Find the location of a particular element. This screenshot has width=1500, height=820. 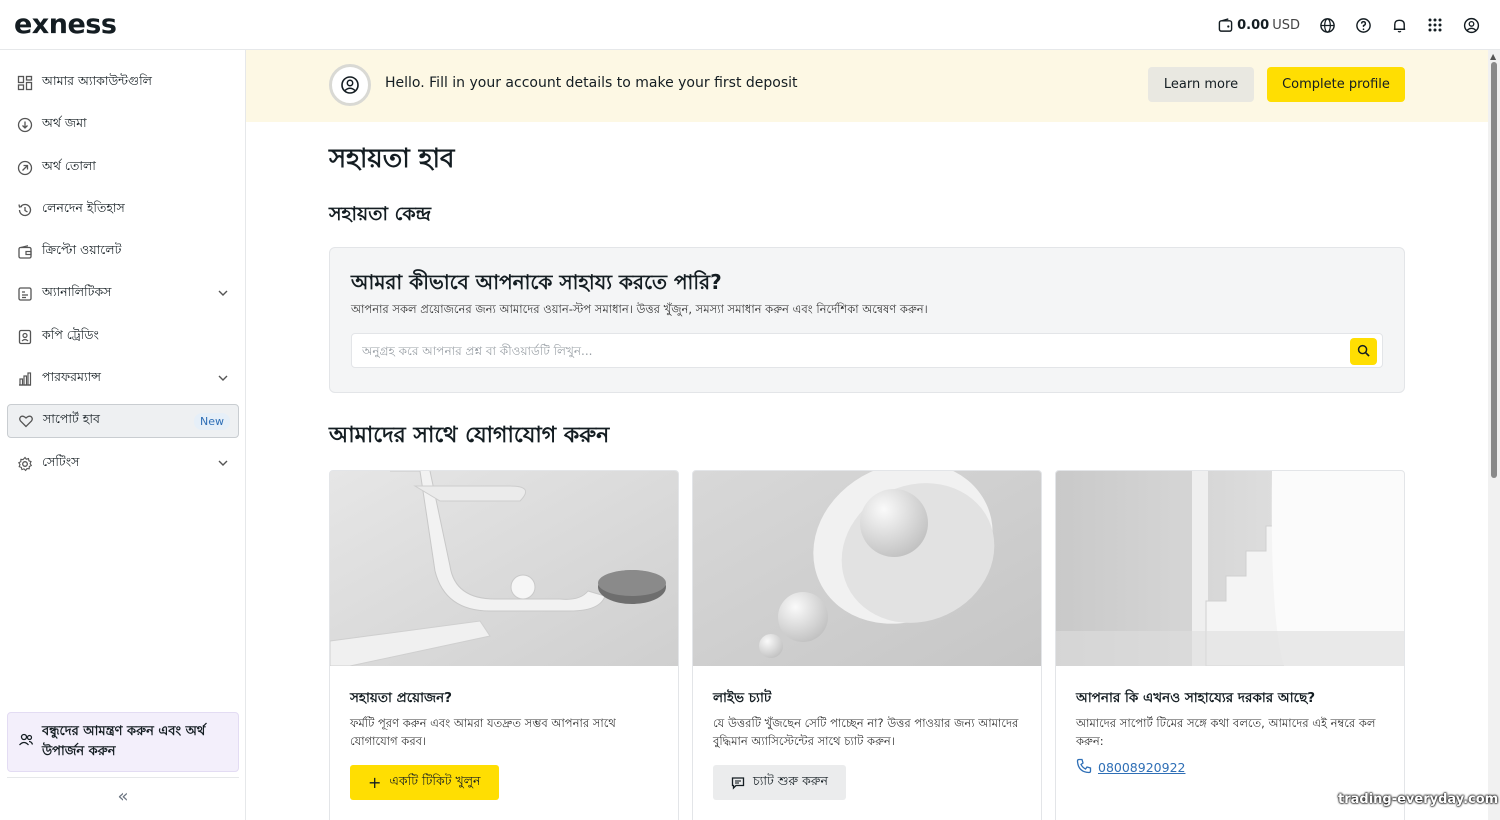

grid-icon is located at coordinates (25, 83).